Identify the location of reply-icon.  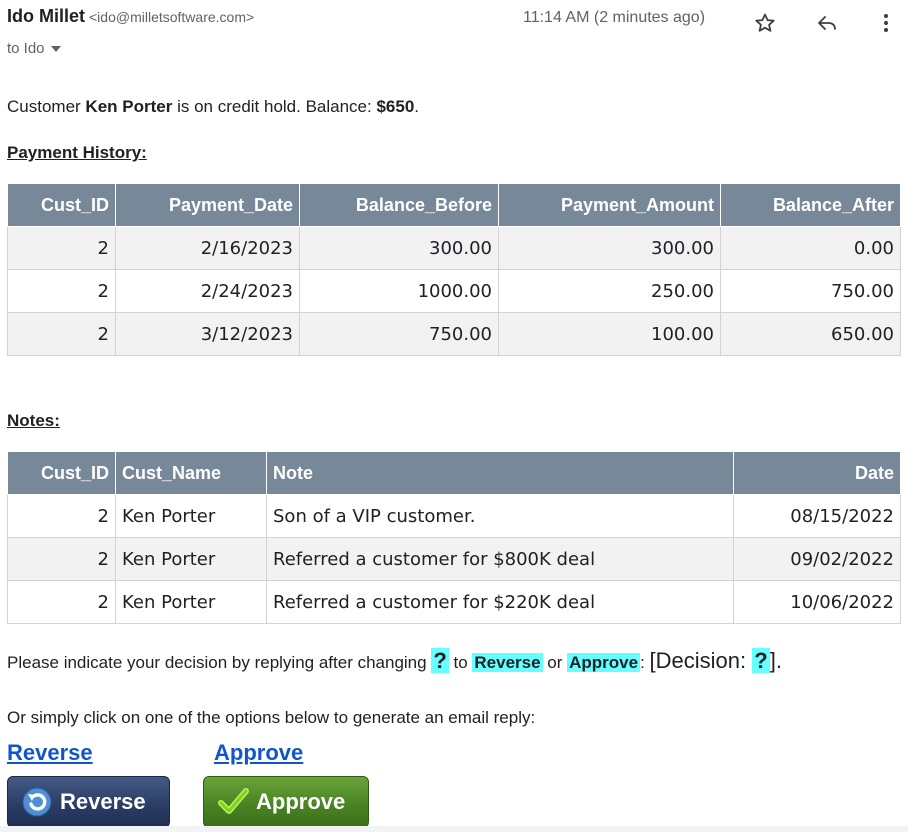
(827, 23).